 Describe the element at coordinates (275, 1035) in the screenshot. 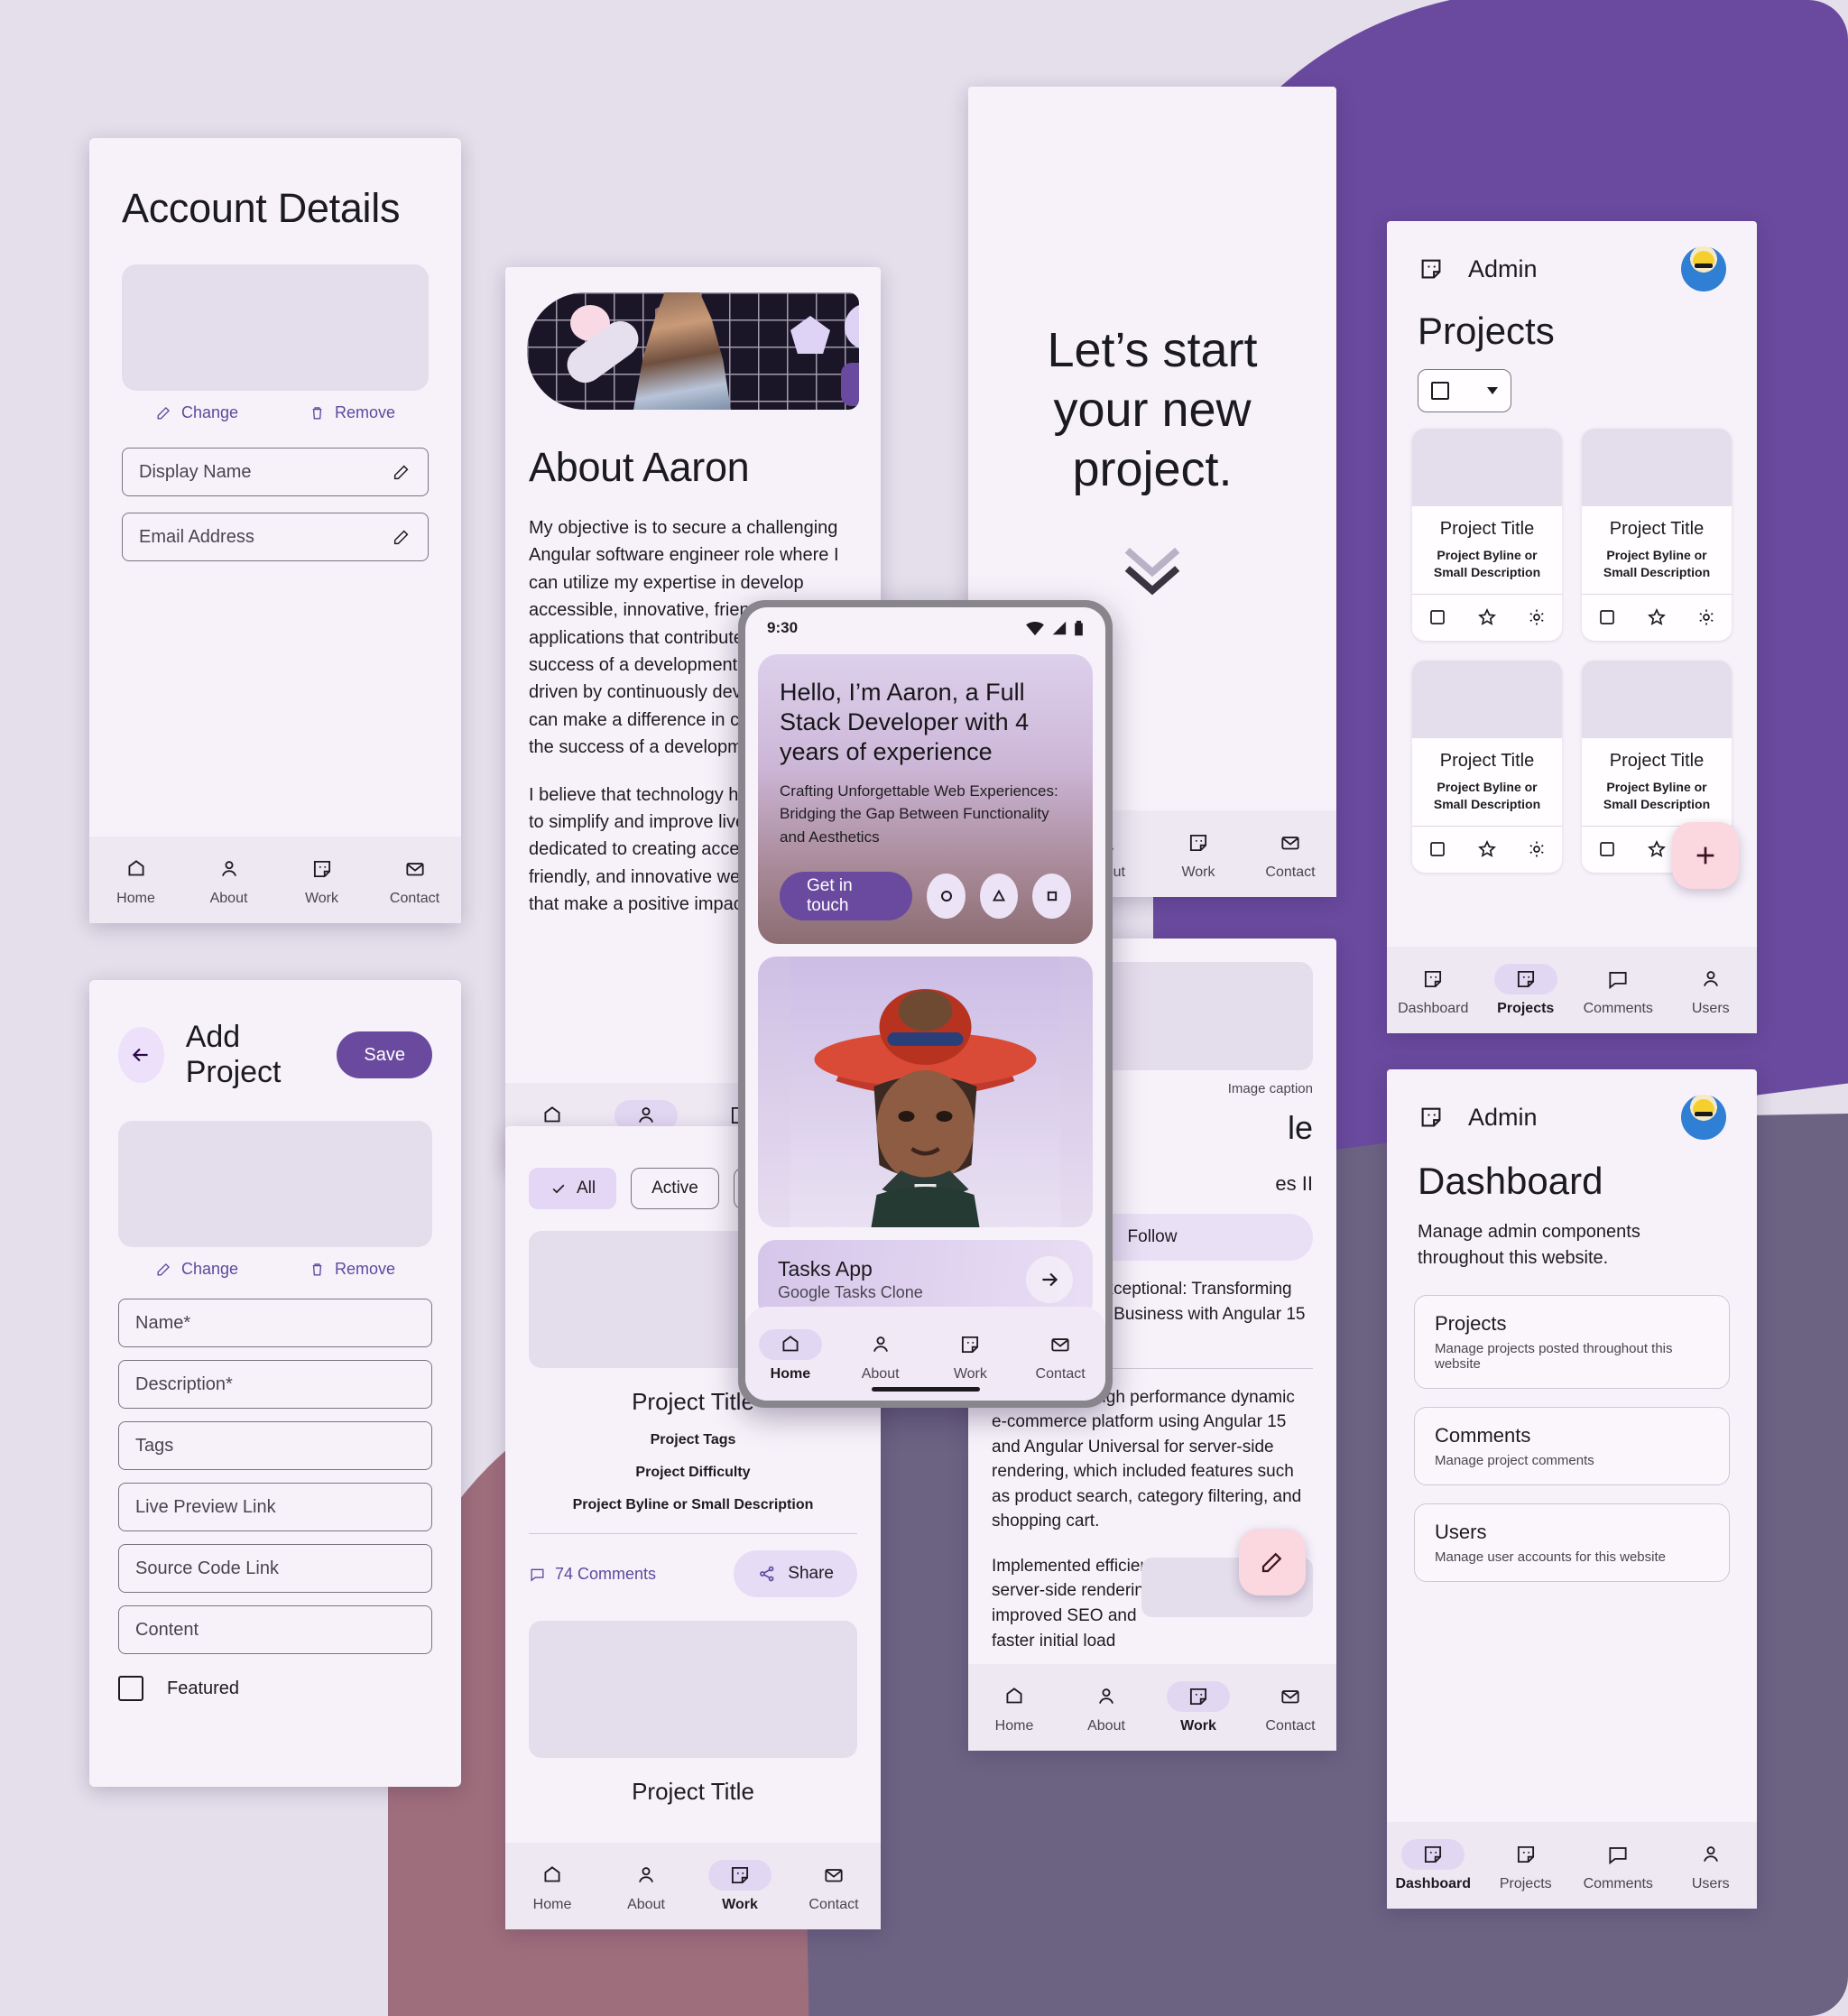

I see `add-project-toolbar: Add Project Save` at that location.